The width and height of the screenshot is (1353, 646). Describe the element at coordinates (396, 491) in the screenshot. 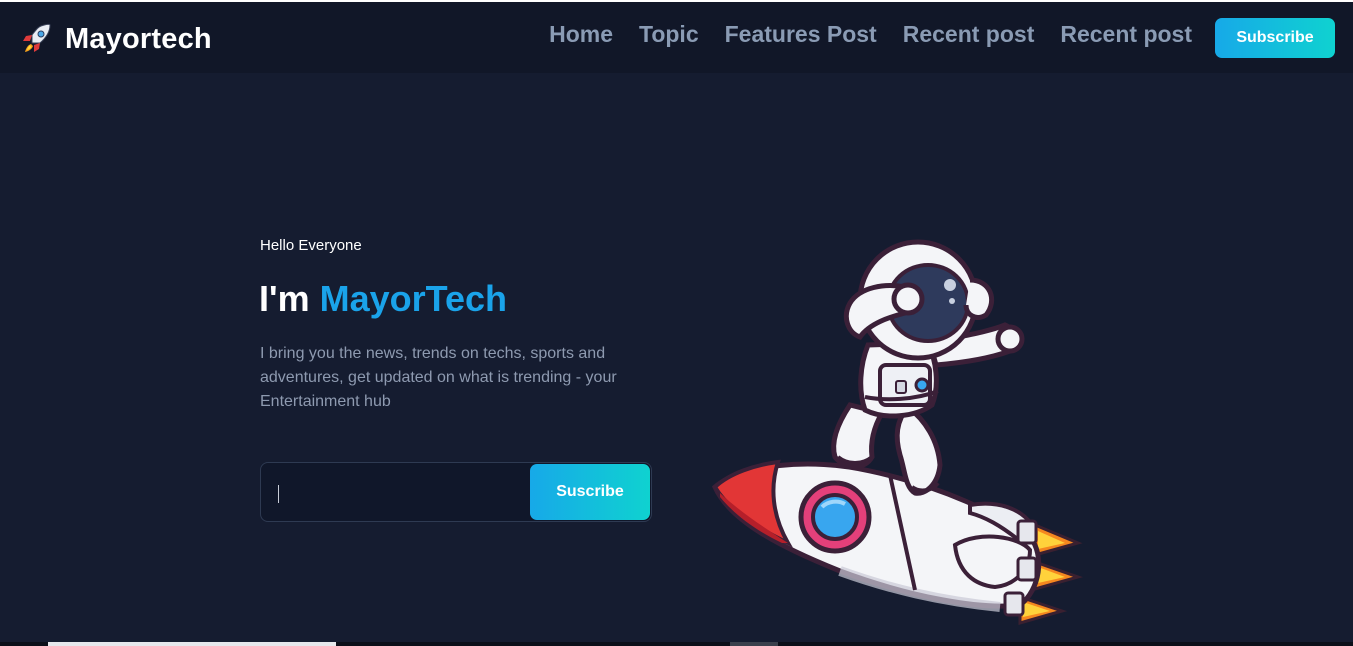

I see `email-input` at that location.